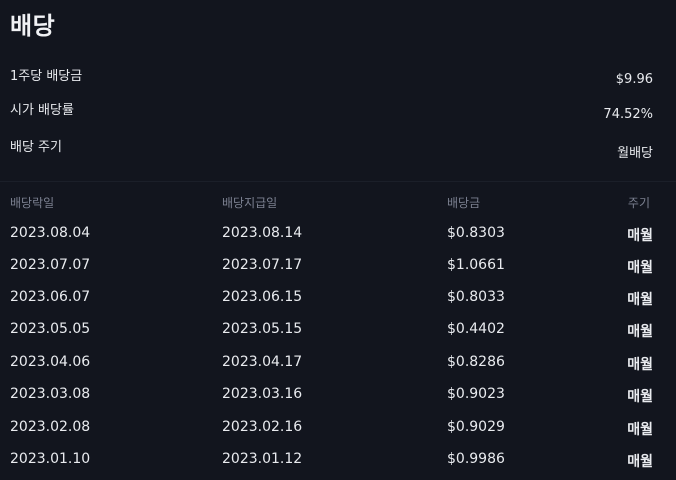 The image size is (676, 480). What do you see at coordinates (476, 362) in the screenshot?
I see `amount-cell: $0.8286` at bounding box center [476, 362].